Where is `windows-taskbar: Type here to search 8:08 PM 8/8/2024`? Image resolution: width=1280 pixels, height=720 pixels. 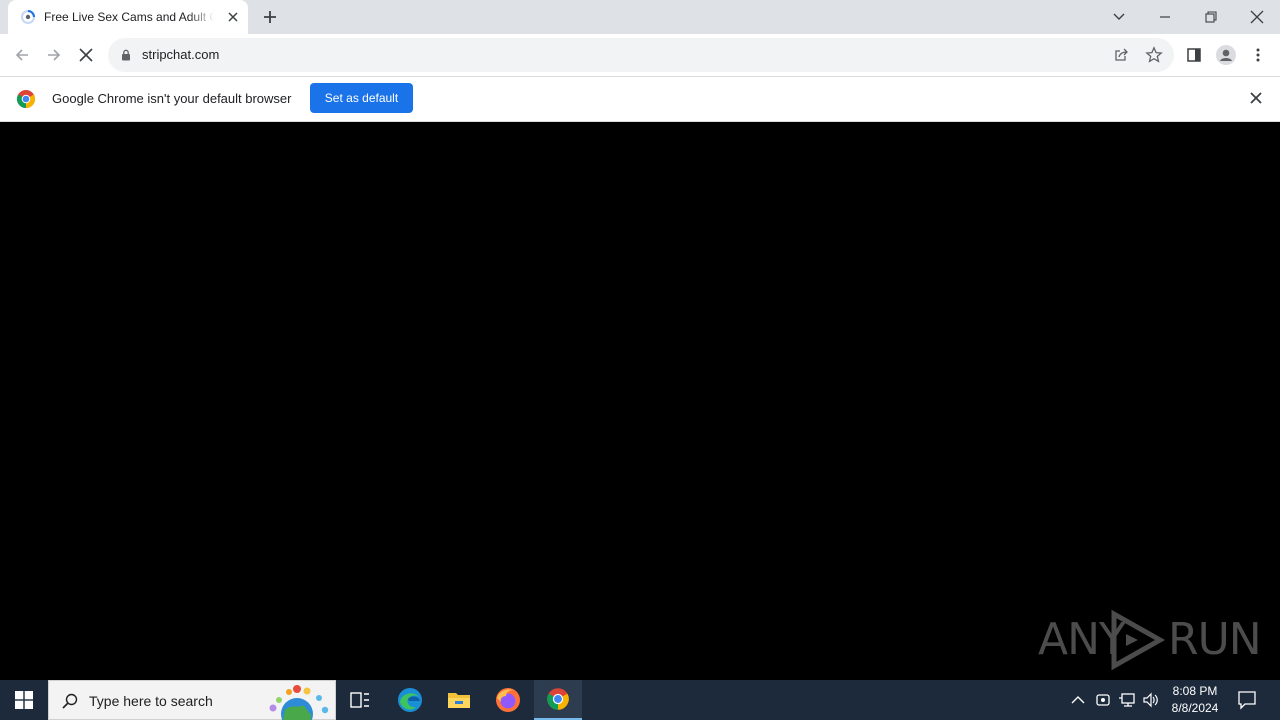 windows-taskbar: Type here to search 8:08 PM 8/8/2024 is located at coordinates (640, 700).